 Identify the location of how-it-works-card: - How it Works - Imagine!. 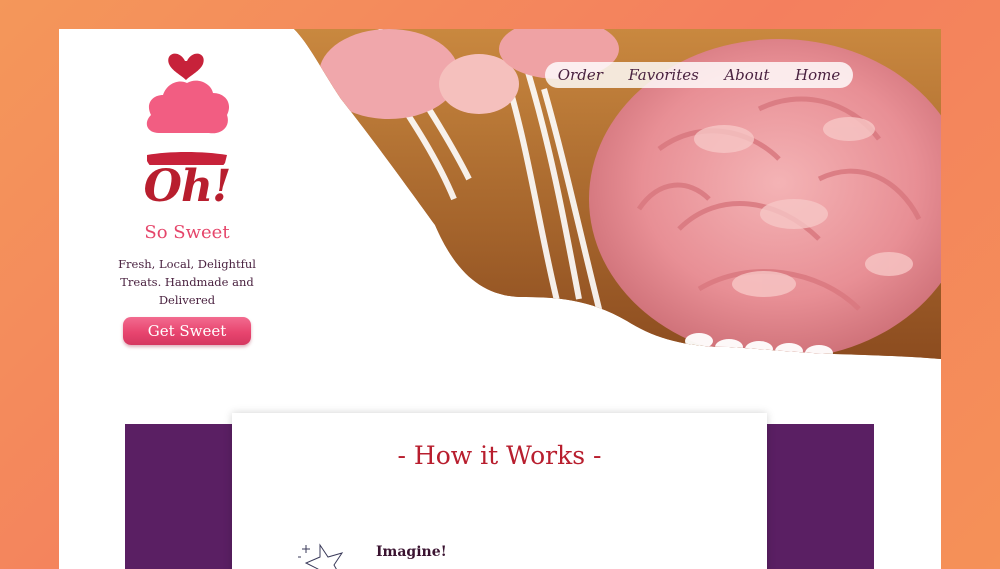
(499, 491).